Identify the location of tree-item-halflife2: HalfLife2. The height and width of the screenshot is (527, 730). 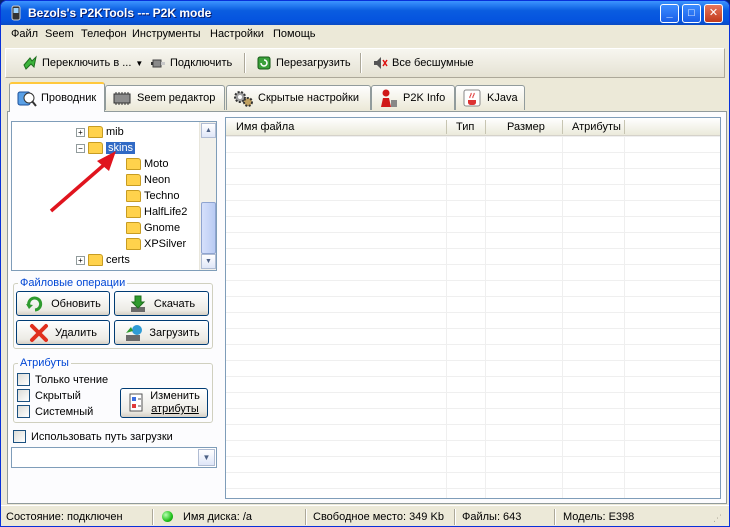
(156, 212).